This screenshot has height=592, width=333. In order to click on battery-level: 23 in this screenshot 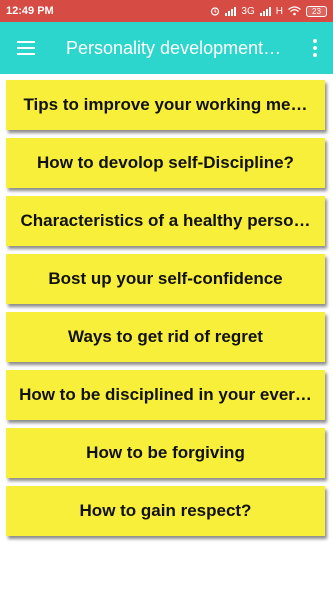, I will do `click(316, 11)`.